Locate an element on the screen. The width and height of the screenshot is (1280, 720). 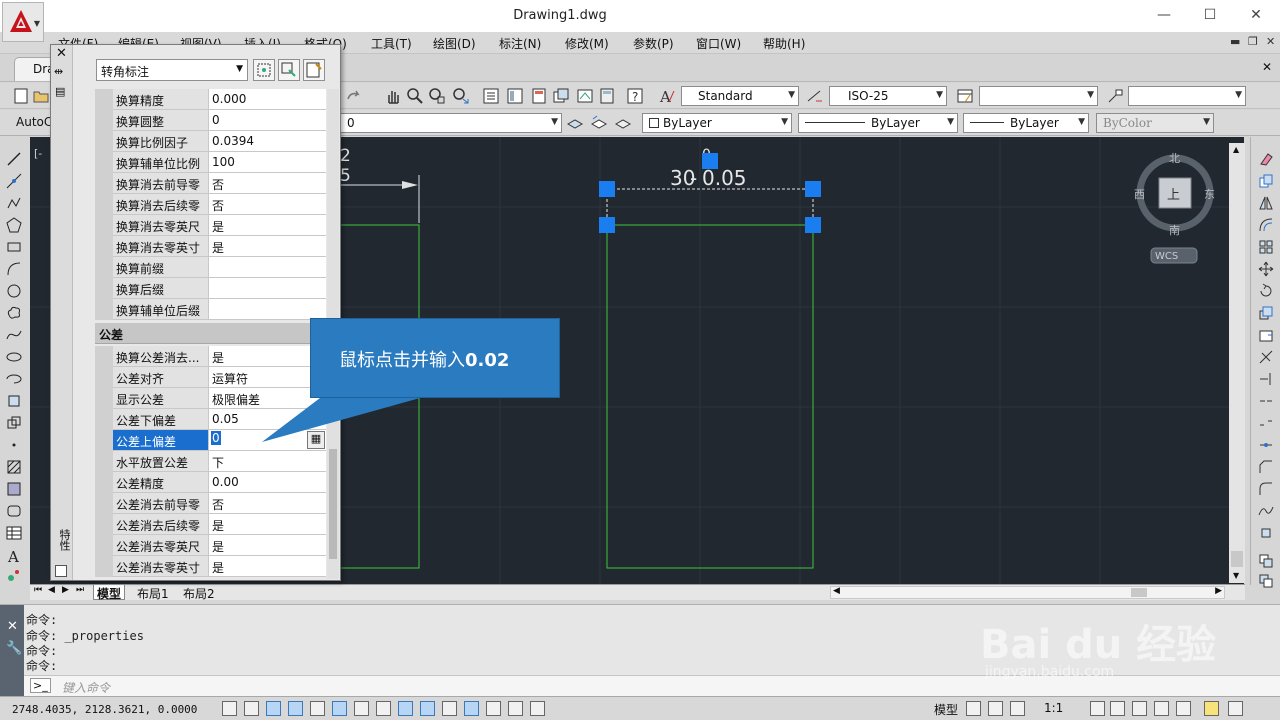
property-row: 公差消去后续零是 is located at coordinates (210, 524).